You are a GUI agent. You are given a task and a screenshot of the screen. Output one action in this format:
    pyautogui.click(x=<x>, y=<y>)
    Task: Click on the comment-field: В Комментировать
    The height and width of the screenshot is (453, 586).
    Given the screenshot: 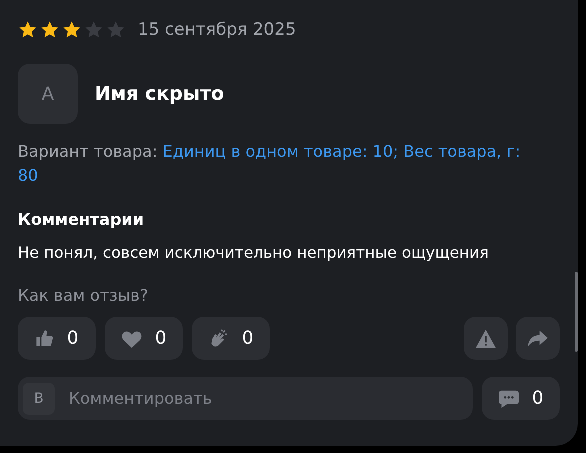 What is the action you would take?
    pyautogui.click(x=245, y=398)
    